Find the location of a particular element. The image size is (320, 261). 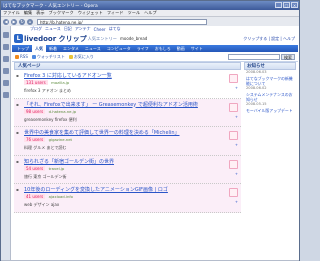

tab-news: ニュース is located at coordinates (93, 48).